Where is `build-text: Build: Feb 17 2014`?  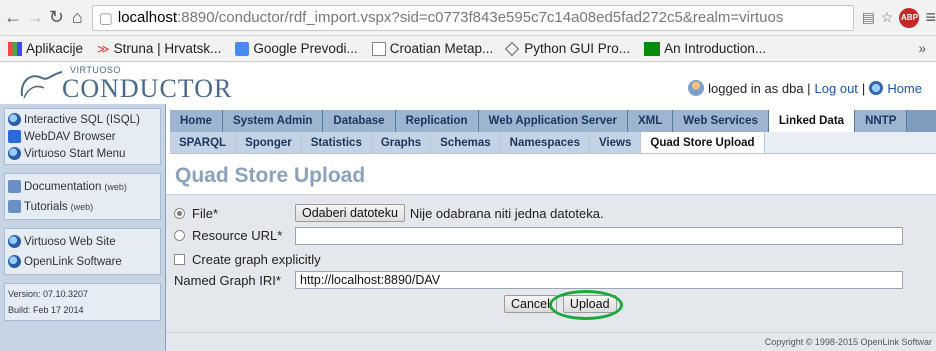 build-text: Build: Feb 17 2014 is located at coordinates (46, 310).